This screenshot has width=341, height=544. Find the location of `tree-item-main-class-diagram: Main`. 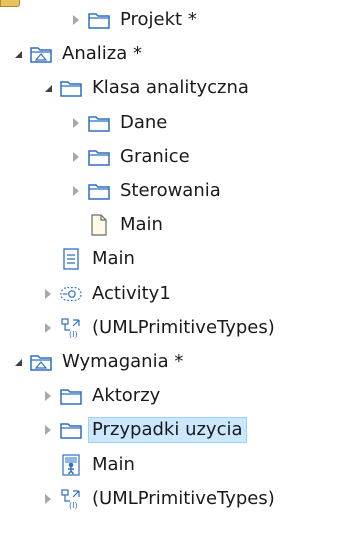

tree-item-main-class-diagram: Main is located at coordinates (117, 225).